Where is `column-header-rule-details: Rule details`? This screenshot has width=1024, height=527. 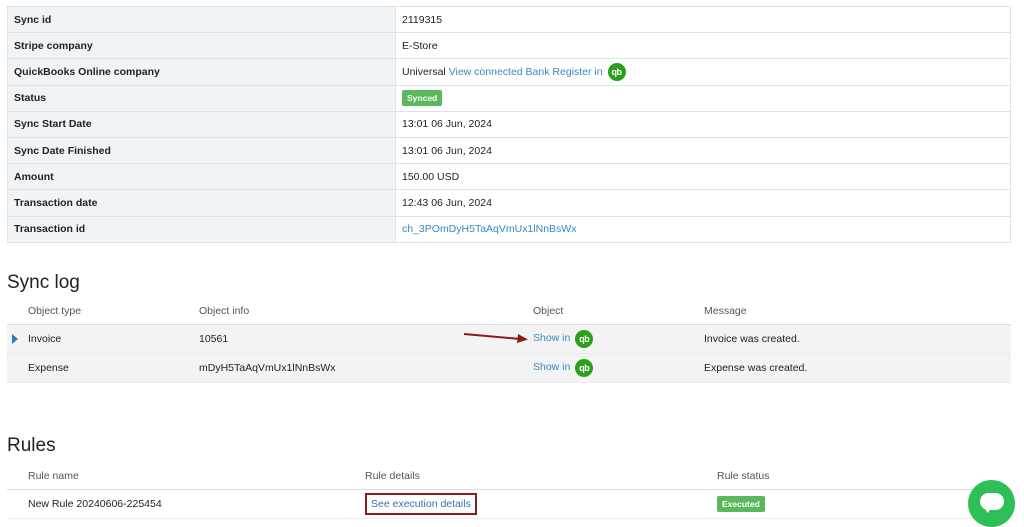 column-header-rule-details: Rule details is located at coordinates (541, 476).